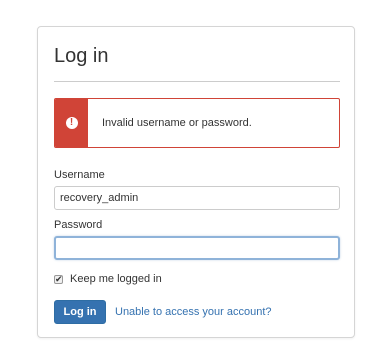  Describe the element at coordinates (193, 312) in the screenshot. I see `account-help-link: Unable to access your account?` at that location.